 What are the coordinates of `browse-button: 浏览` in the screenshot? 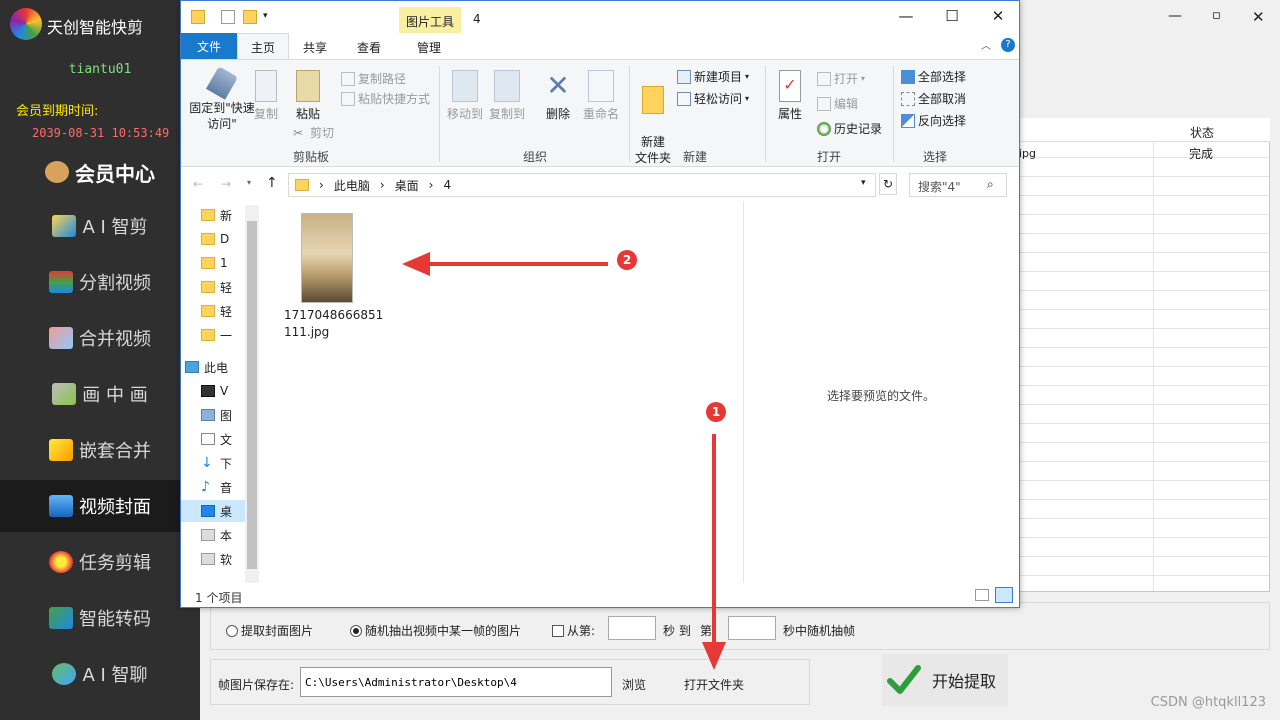 It's located at (634, 684).